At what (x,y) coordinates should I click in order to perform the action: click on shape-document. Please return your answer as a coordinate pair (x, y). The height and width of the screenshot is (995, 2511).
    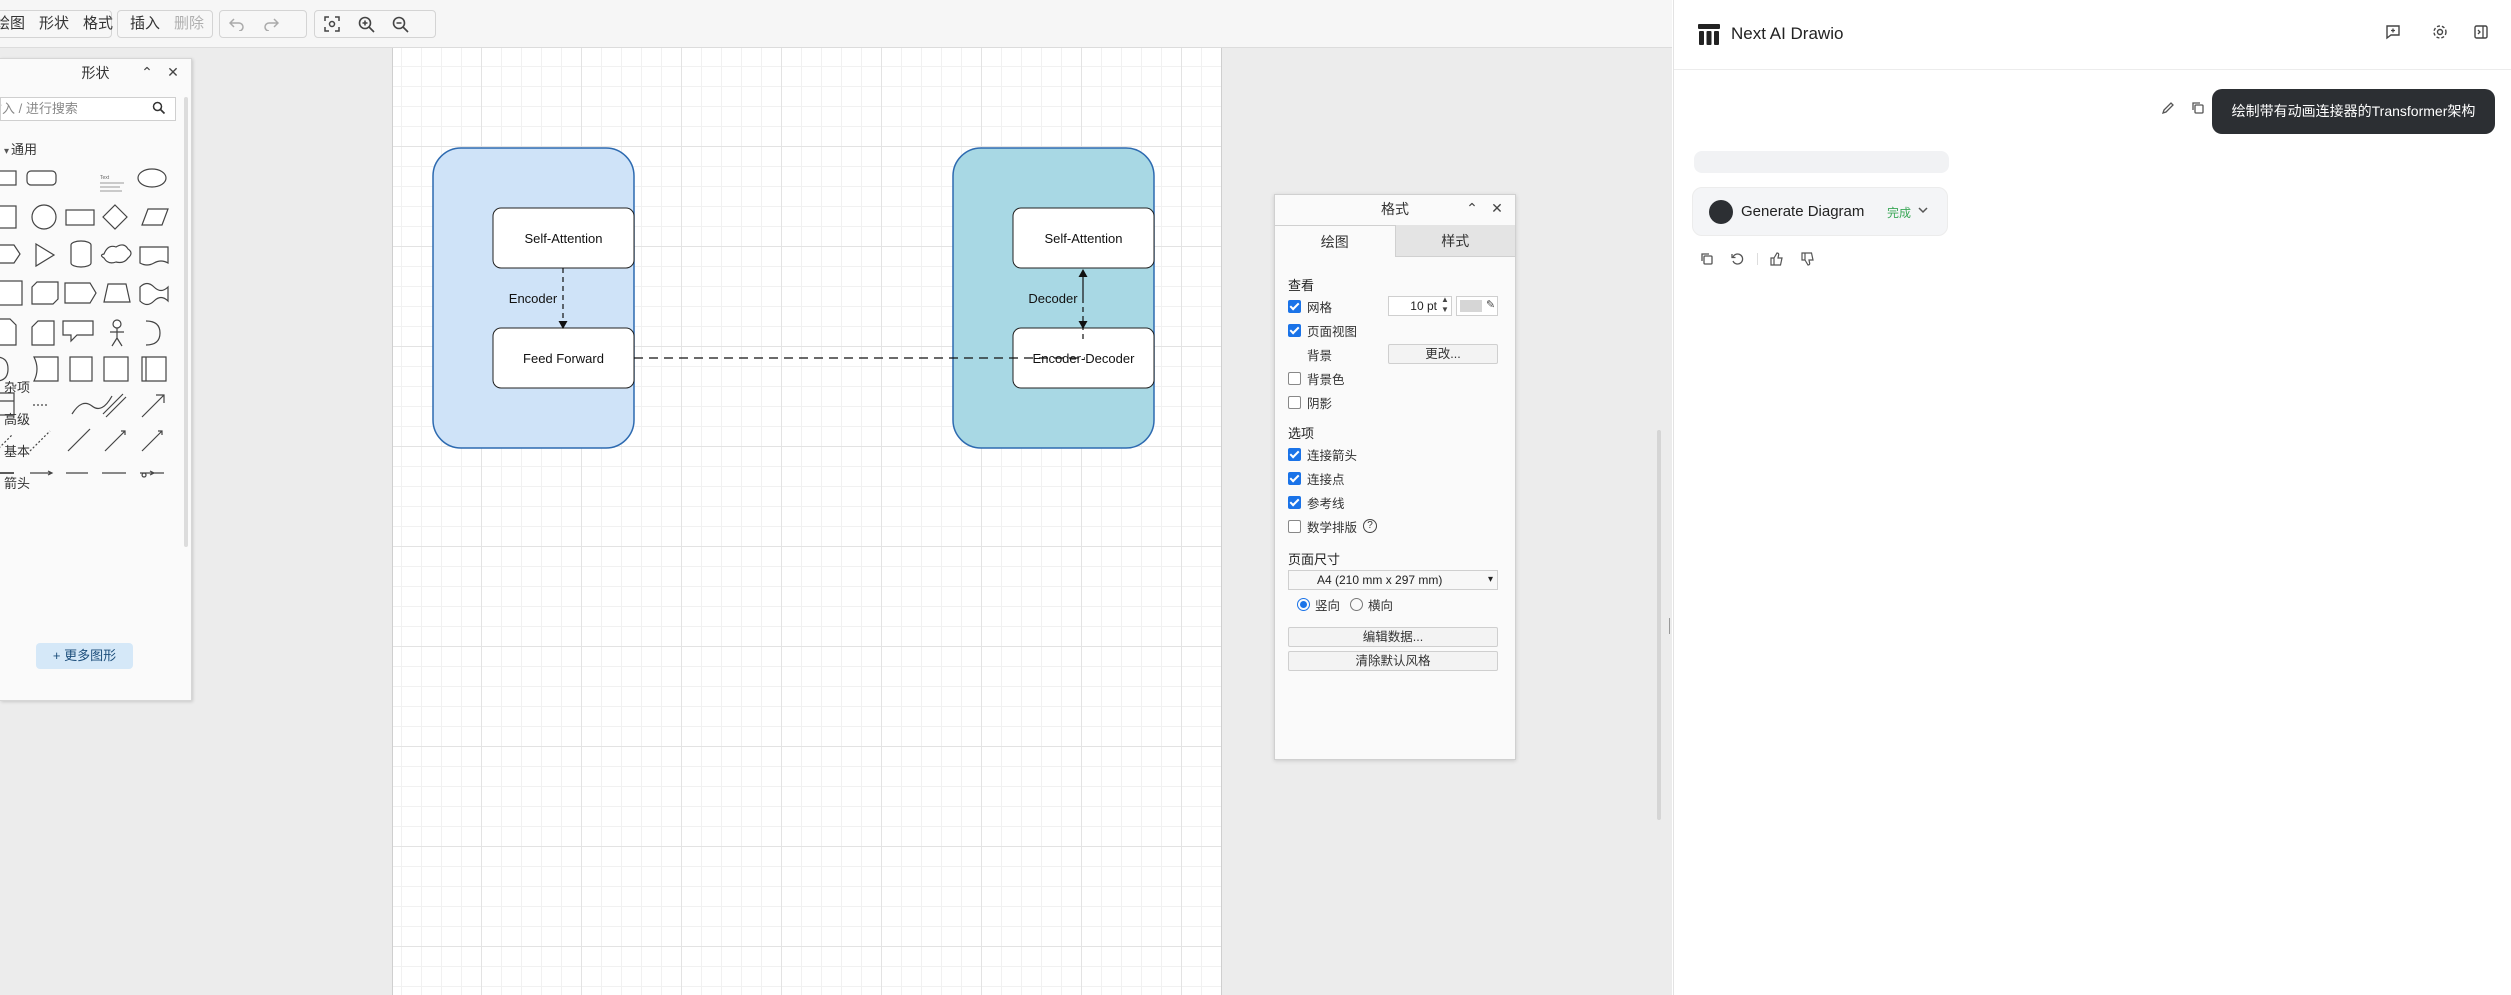
    Looking at the image, I should click on (154, 256).